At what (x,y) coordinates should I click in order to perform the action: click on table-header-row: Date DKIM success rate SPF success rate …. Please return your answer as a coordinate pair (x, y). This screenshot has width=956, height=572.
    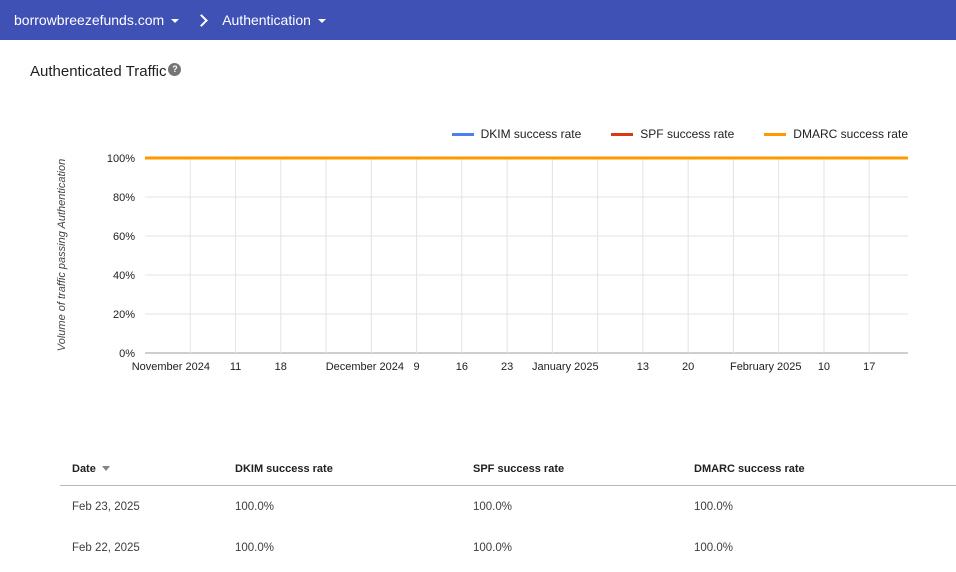
    Looking at the image, I should click on (508, 469).